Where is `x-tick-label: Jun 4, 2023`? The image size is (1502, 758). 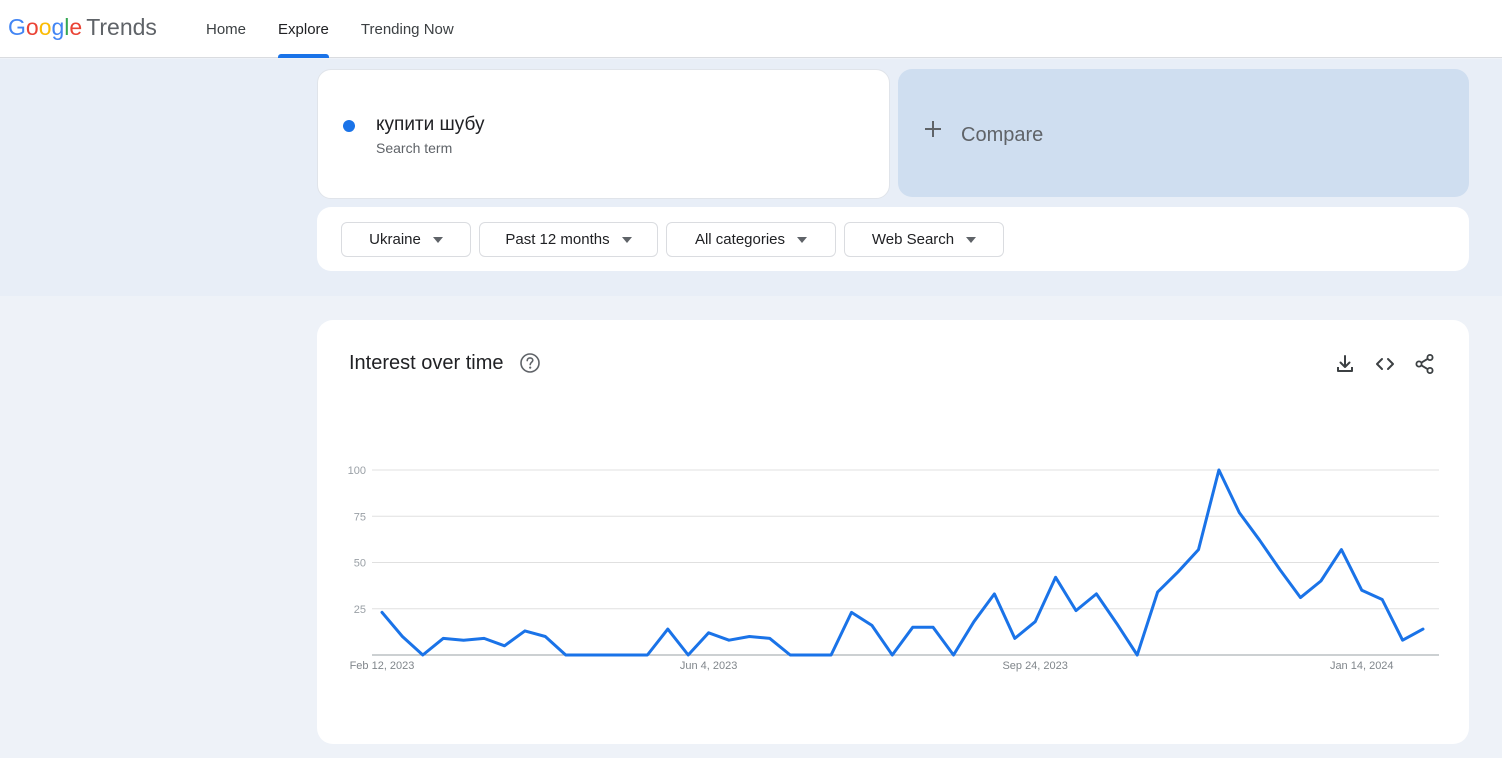 x-tick-label: Jun 4, 2023 is located at coordinates (709, 666).